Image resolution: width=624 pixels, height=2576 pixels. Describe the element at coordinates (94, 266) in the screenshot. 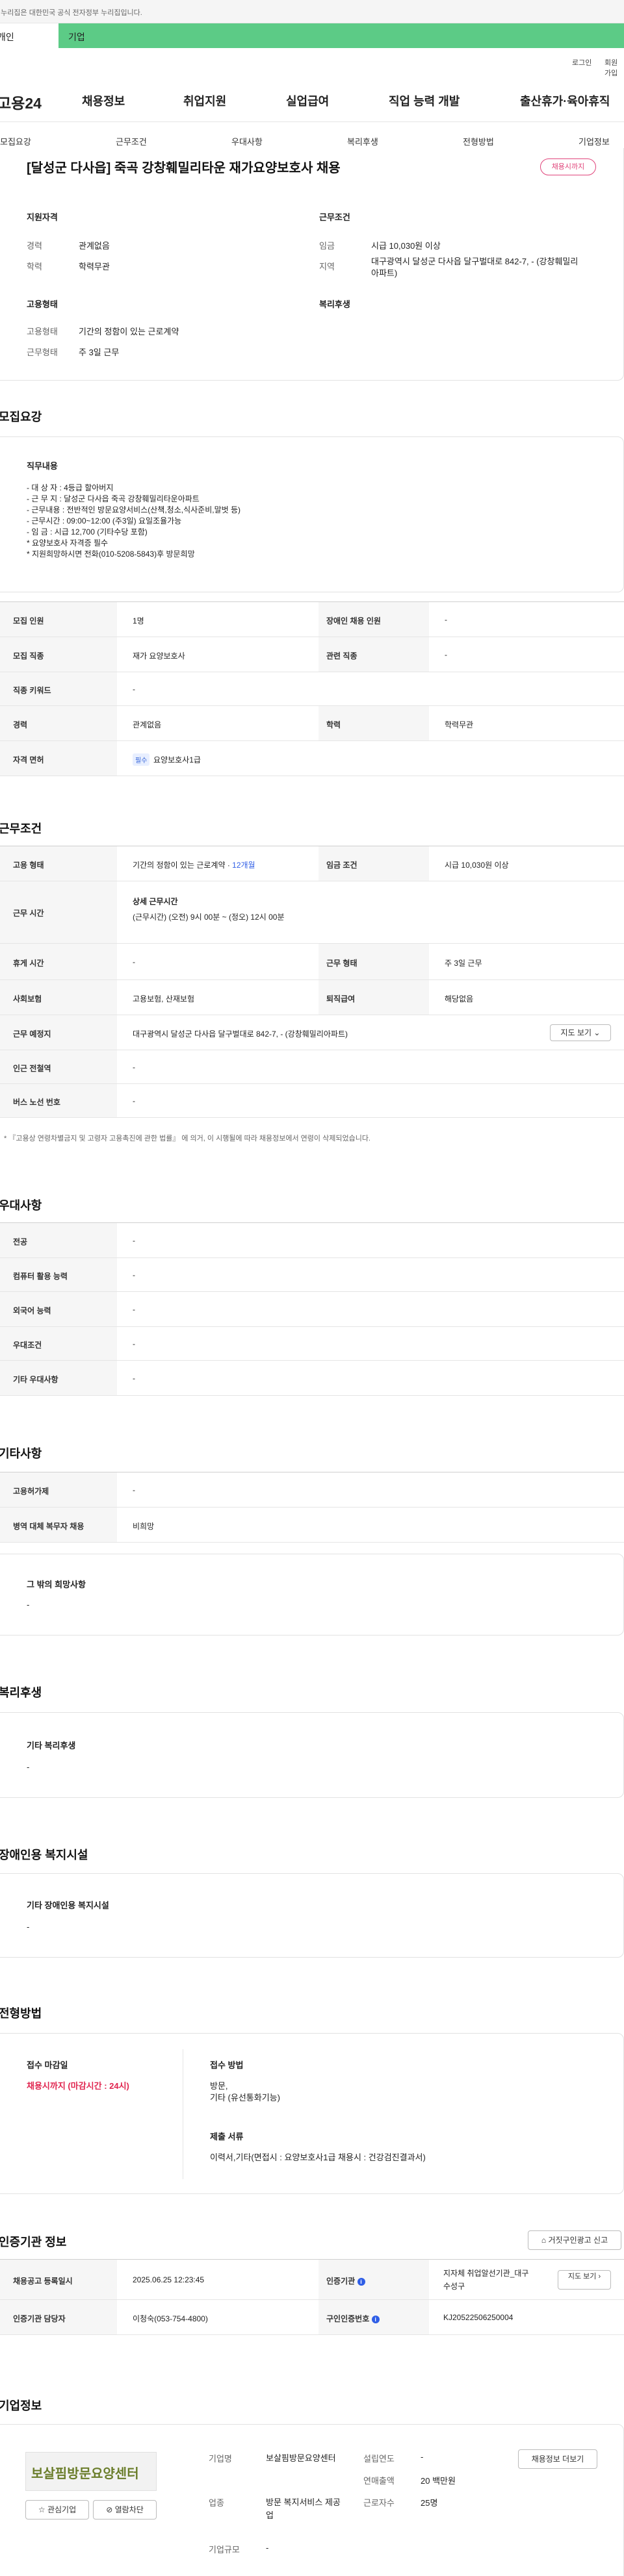

I see `qual-edu-value: 학력무관` at that location.